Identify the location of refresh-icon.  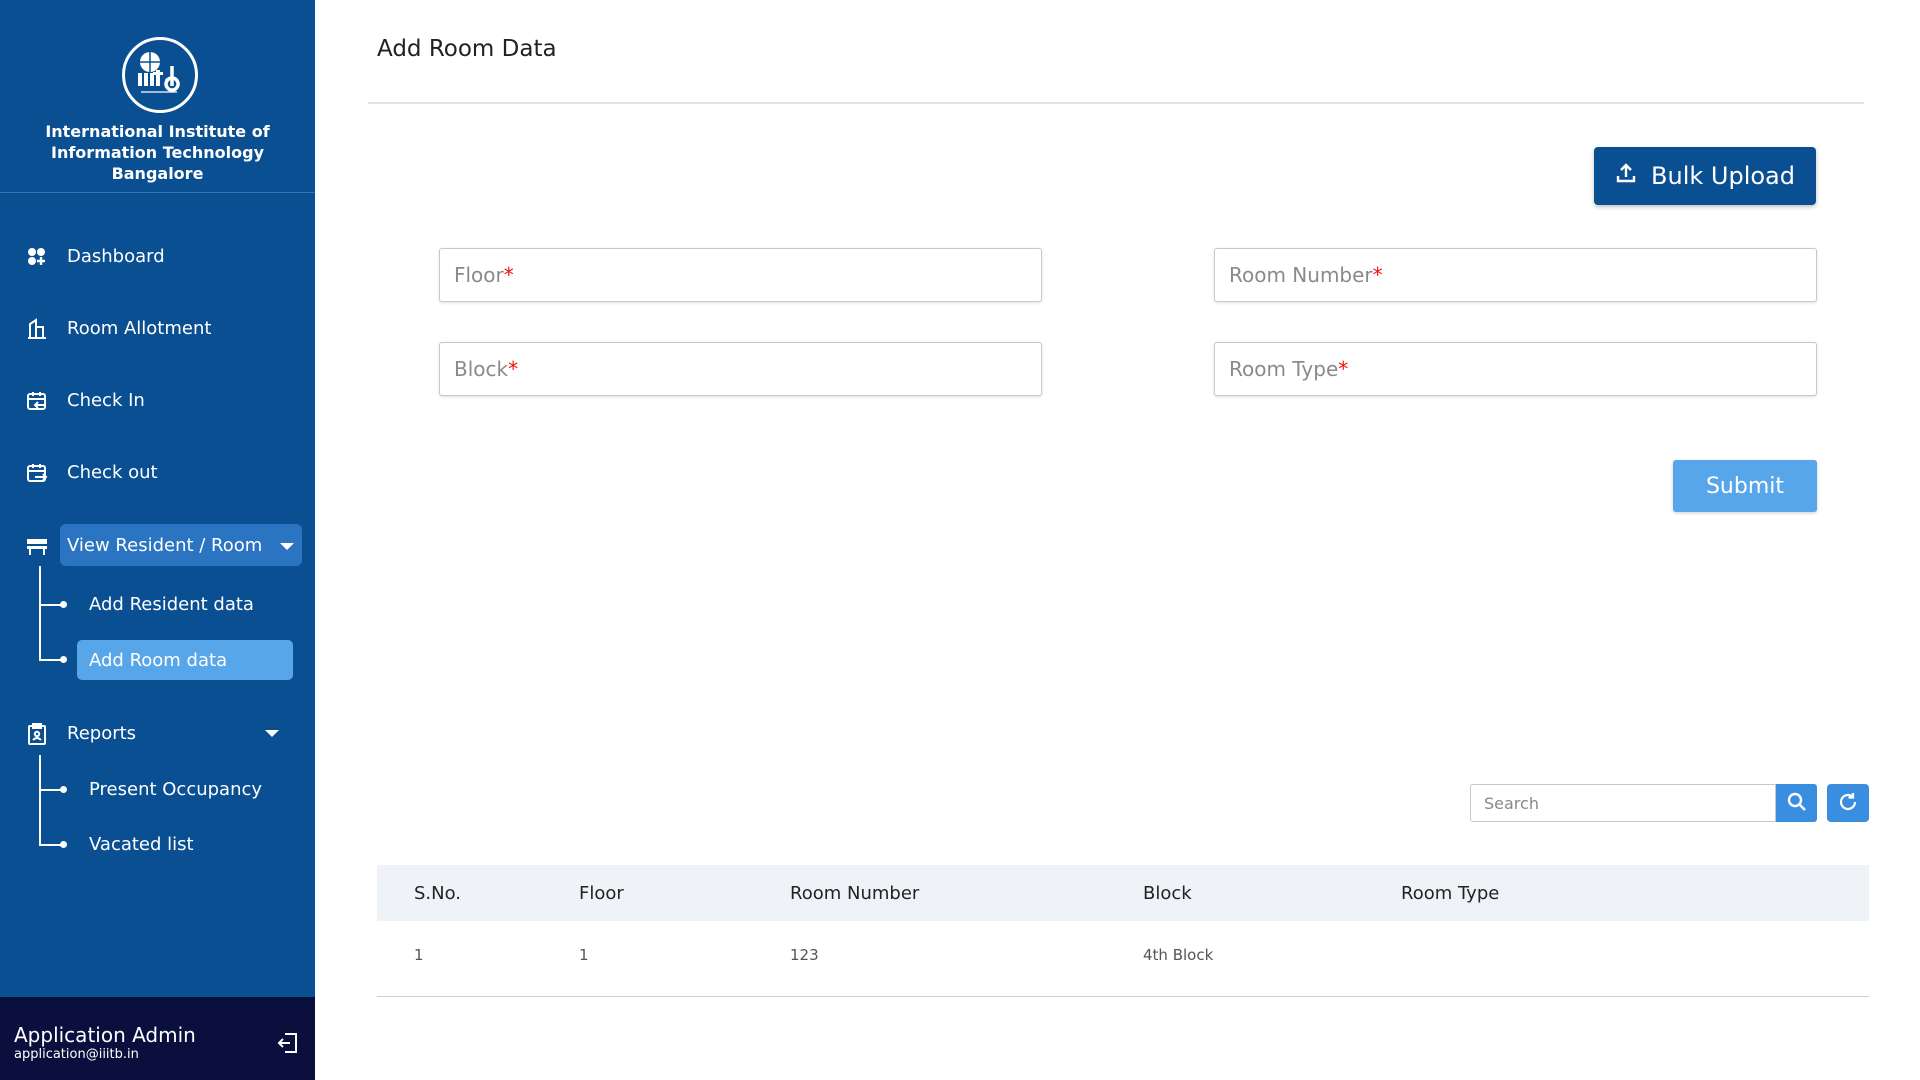
(1848, 804).